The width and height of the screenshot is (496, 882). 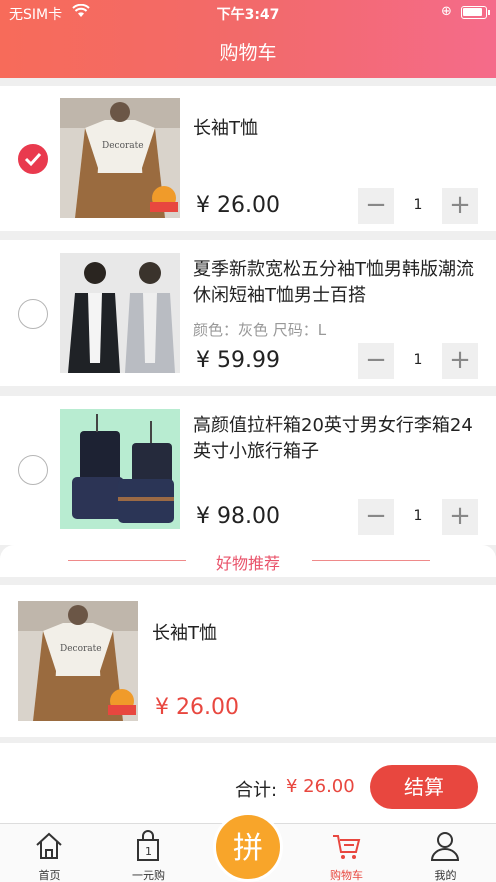 I want to click on checkout-bar: 合计: ¥ 26.00 结算, so click(x=248, y=783).